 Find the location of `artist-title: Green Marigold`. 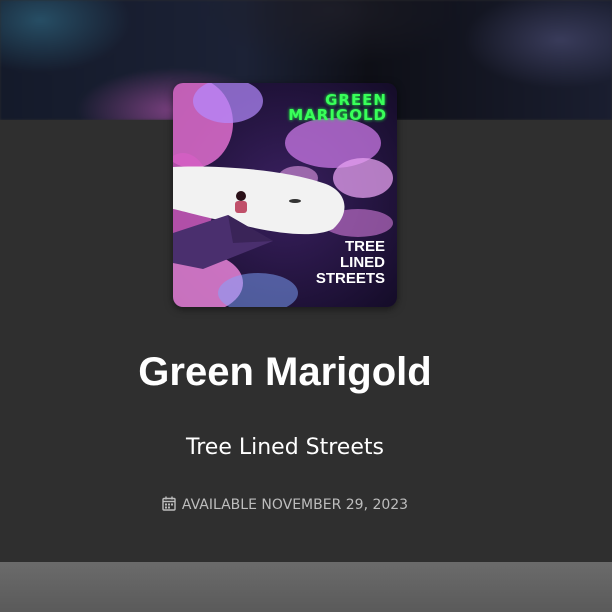

artist-title: Green Marigold is located at coordinates (285, 372).